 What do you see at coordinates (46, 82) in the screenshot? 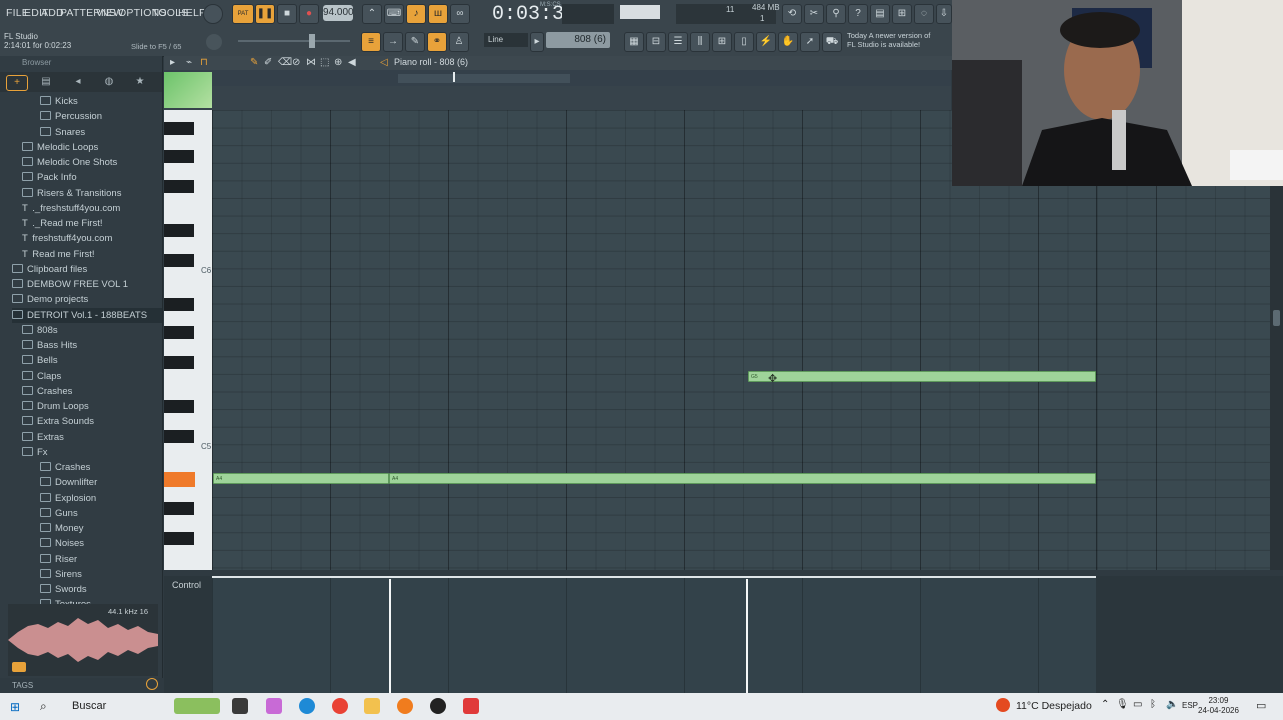
I see `browser-files-tab-icon: ▤` at bounding box center [46, 82].